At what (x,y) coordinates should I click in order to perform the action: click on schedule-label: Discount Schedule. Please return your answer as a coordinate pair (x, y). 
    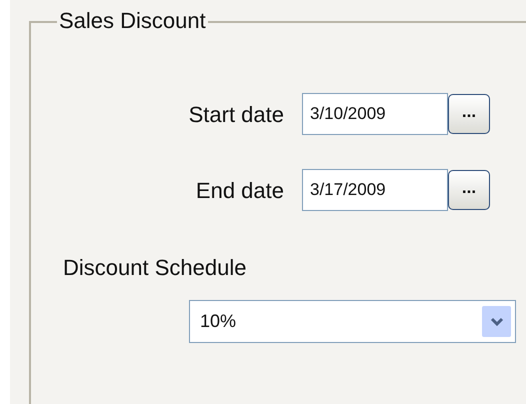
    Looking at the image, I should click on (155, 268).